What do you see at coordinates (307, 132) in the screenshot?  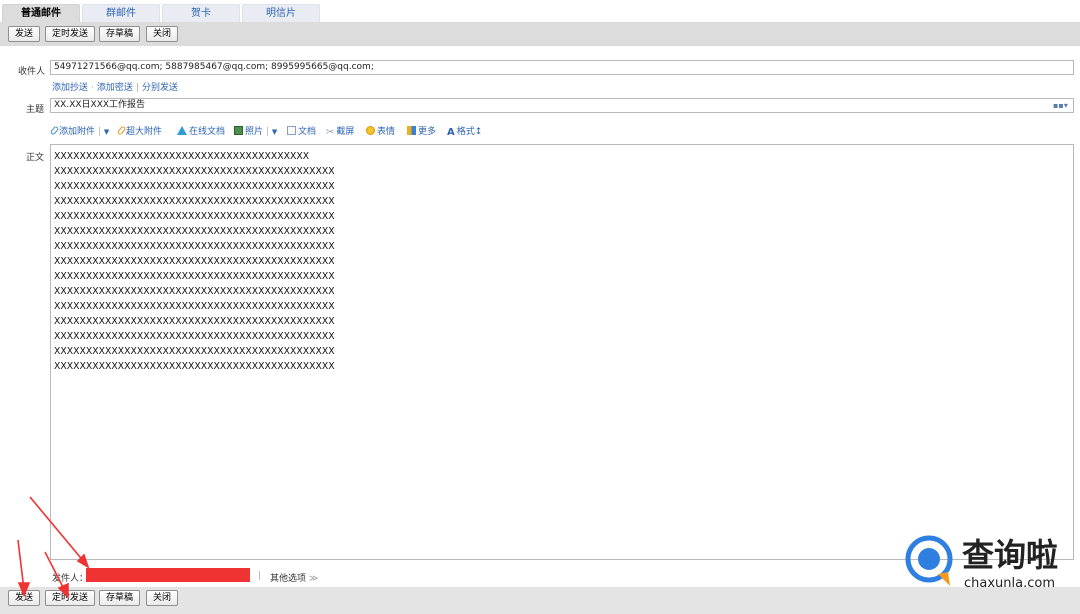 I see `document-label: 文档` at bounding box center [307, 132].